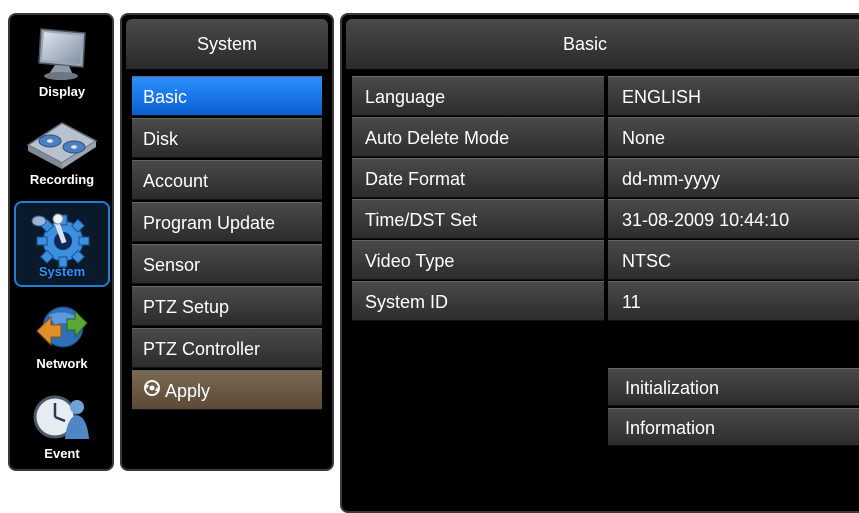  I want to click on setting-label: Video Type, so click(478, 260).